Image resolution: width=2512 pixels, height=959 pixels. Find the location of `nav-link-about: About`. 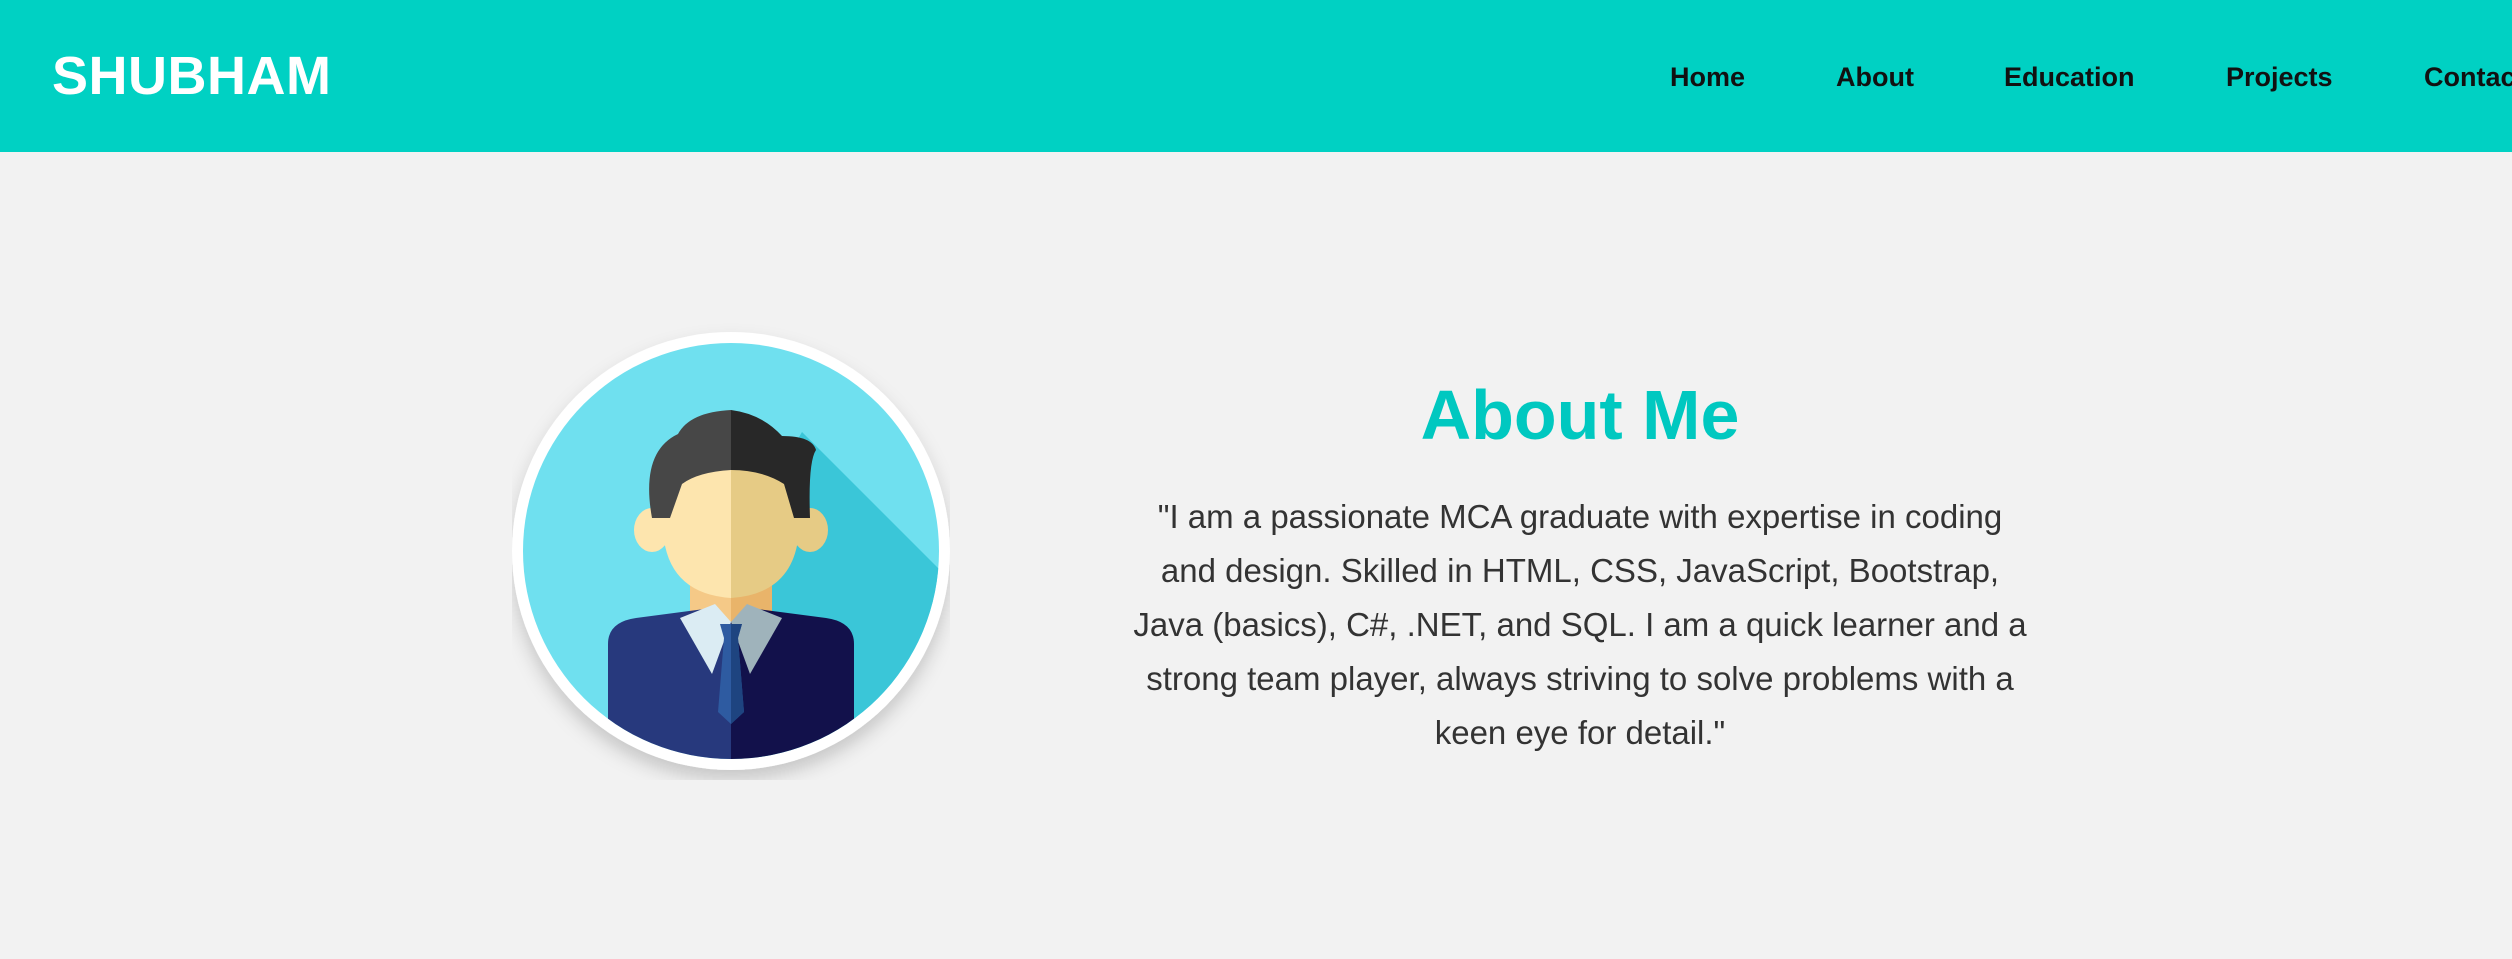

nav-link-about: About is located at coordinates (1875, 77).